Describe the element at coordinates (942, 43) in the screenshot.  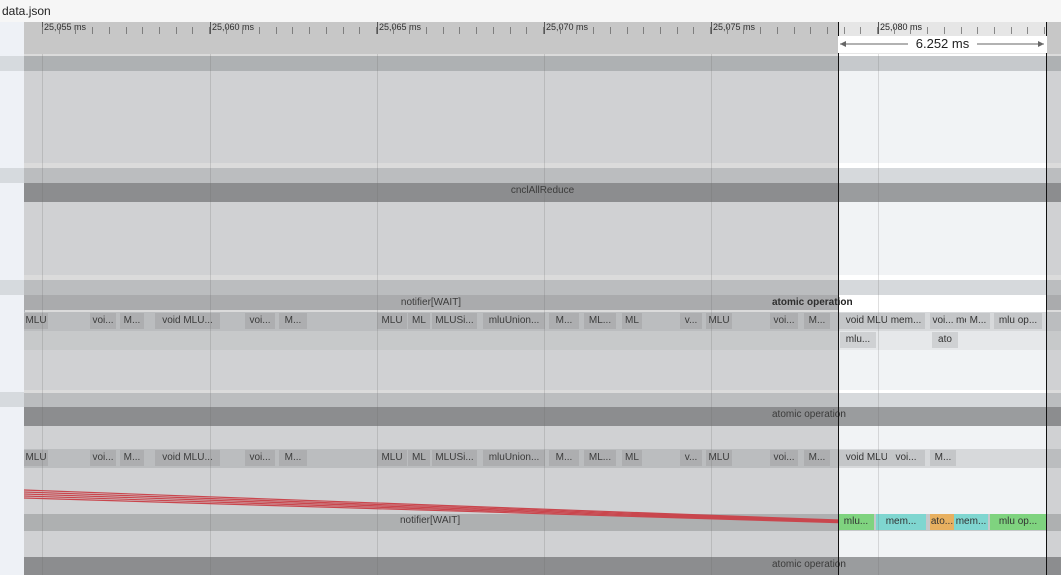
I see `selection-duration: 6.252 ms` at that location.